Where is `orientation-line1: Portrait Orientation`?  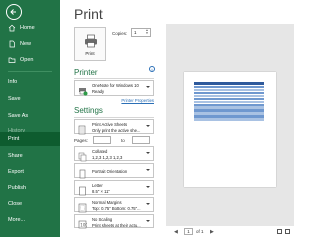 orientation-line1: Portrait Orientation is located at coordinates (110, 171).